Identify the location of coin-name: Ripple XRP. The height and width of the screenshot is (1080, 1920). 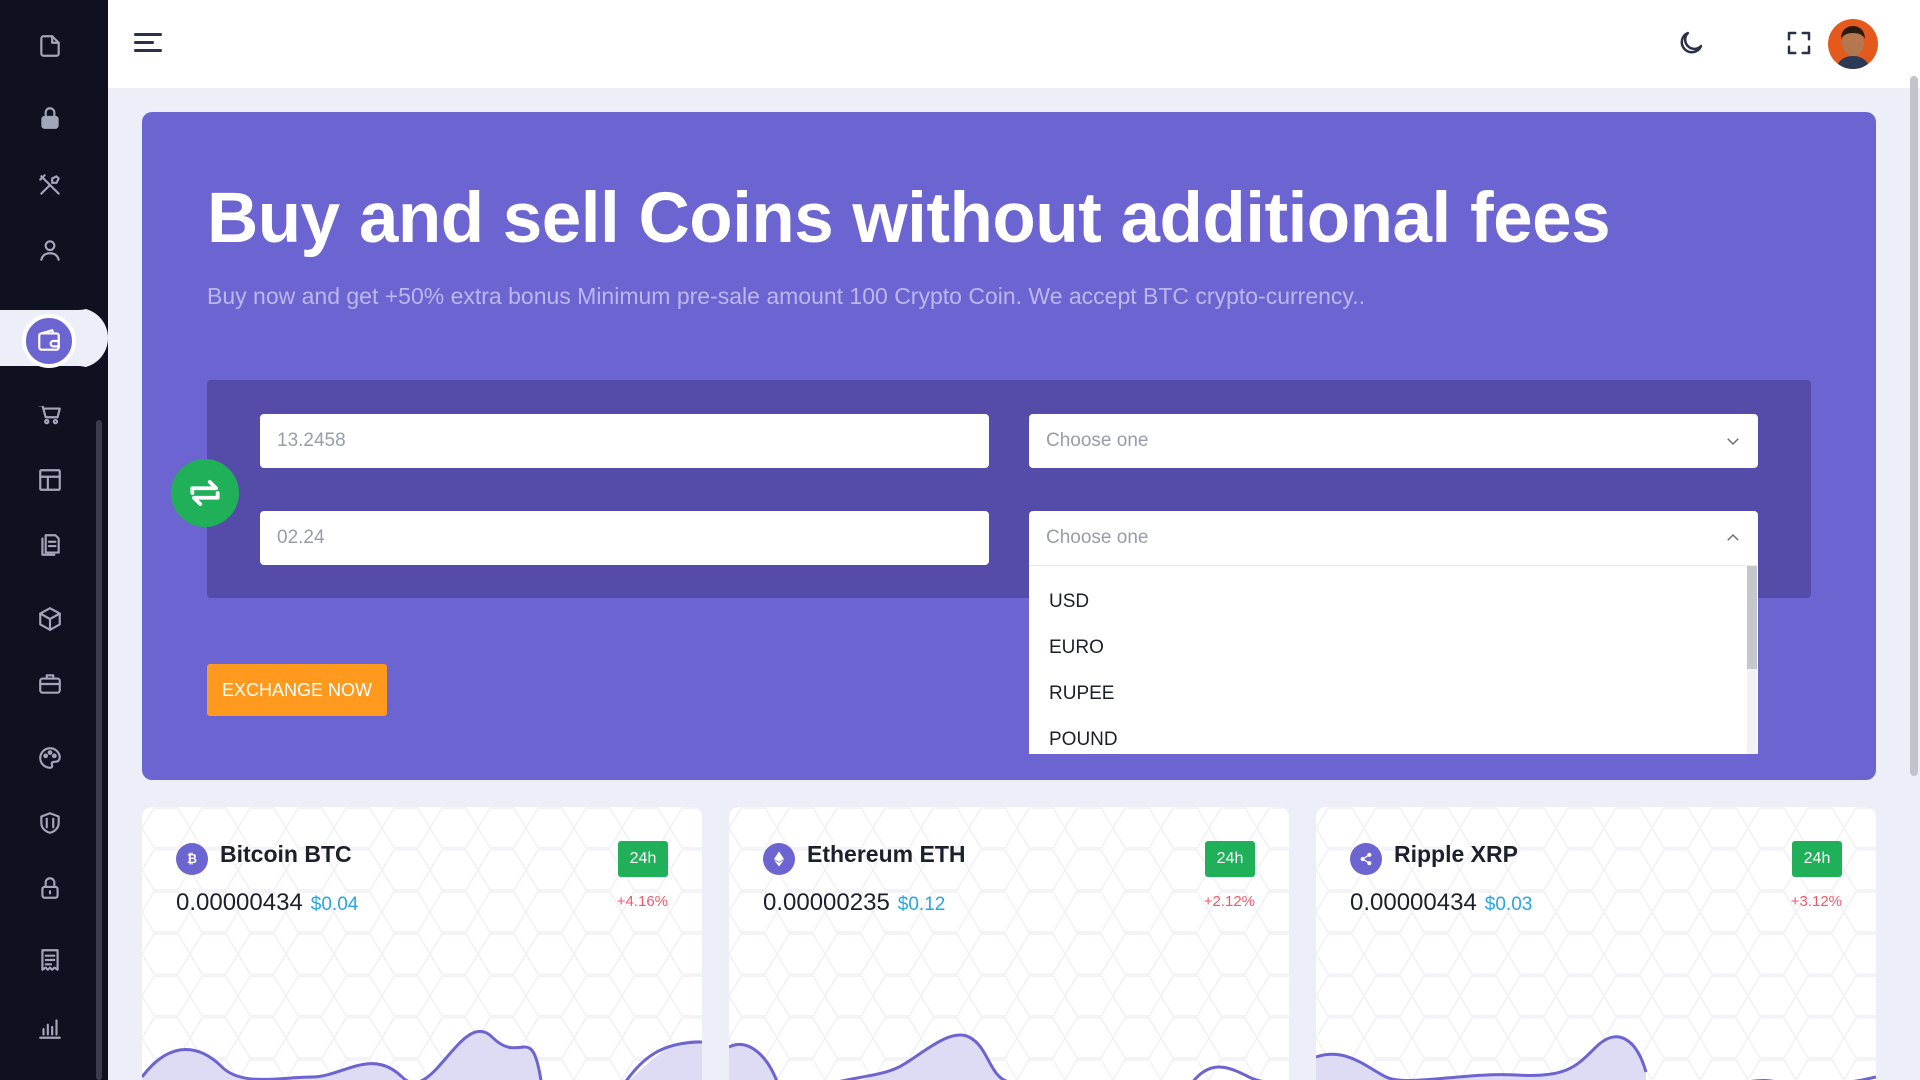
(1456, 854).